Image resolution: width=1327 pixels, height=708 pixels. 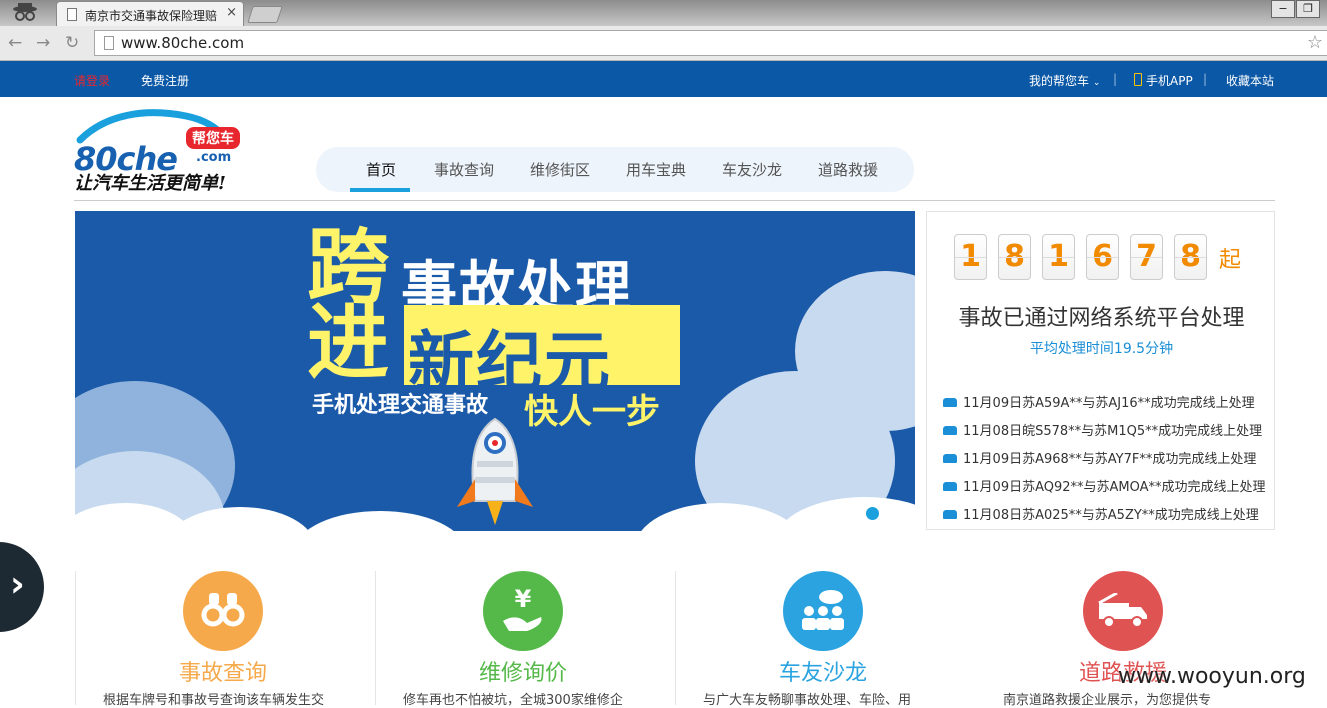 What do you see at coordinates (1230, 260) in the screenshot?
I see `counter-unit: 起` at bounding box center [1230, 260].